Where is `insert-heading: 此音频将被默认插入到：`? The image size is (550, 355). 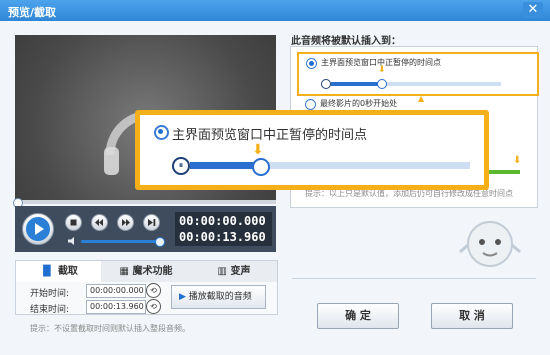
insert-heading: 此音频将被默认插入到： is located at coordinates (346, 41).